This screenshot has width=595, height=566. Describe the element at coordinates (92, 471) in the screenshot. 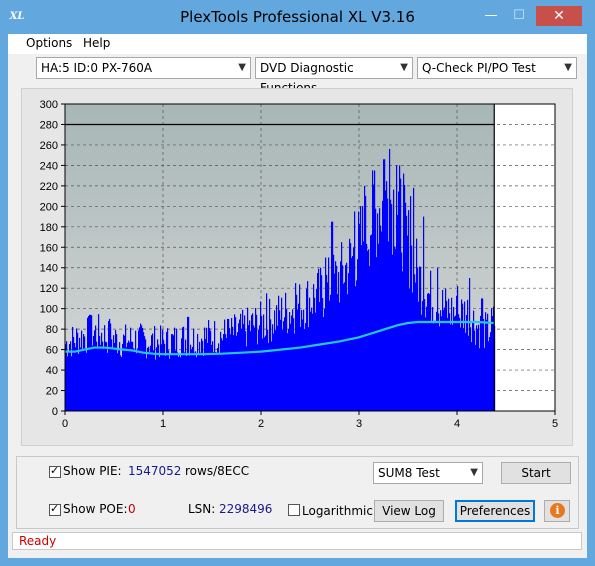

I see `show-pie-label: Show PIE:` at that location.